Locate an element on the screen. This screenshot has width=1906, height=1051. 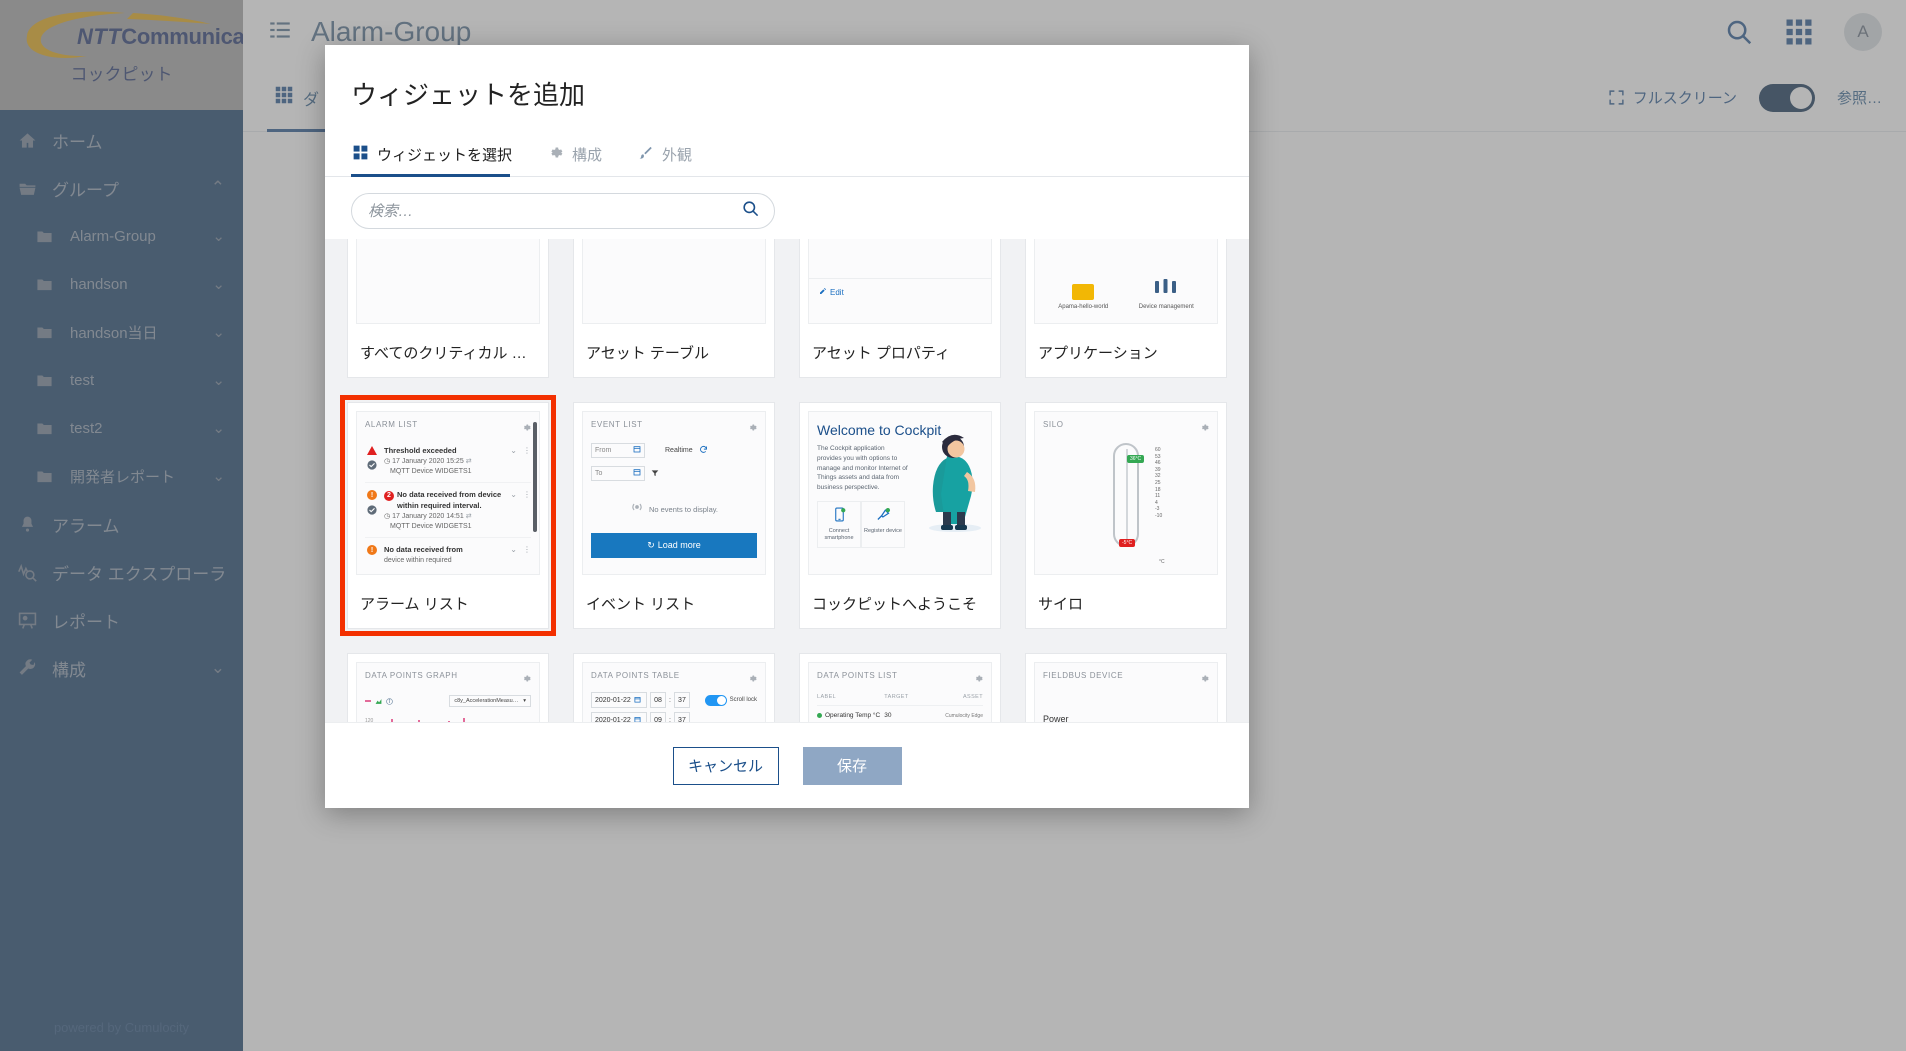
y-tick: 120 is located at coordinates (369, 720).